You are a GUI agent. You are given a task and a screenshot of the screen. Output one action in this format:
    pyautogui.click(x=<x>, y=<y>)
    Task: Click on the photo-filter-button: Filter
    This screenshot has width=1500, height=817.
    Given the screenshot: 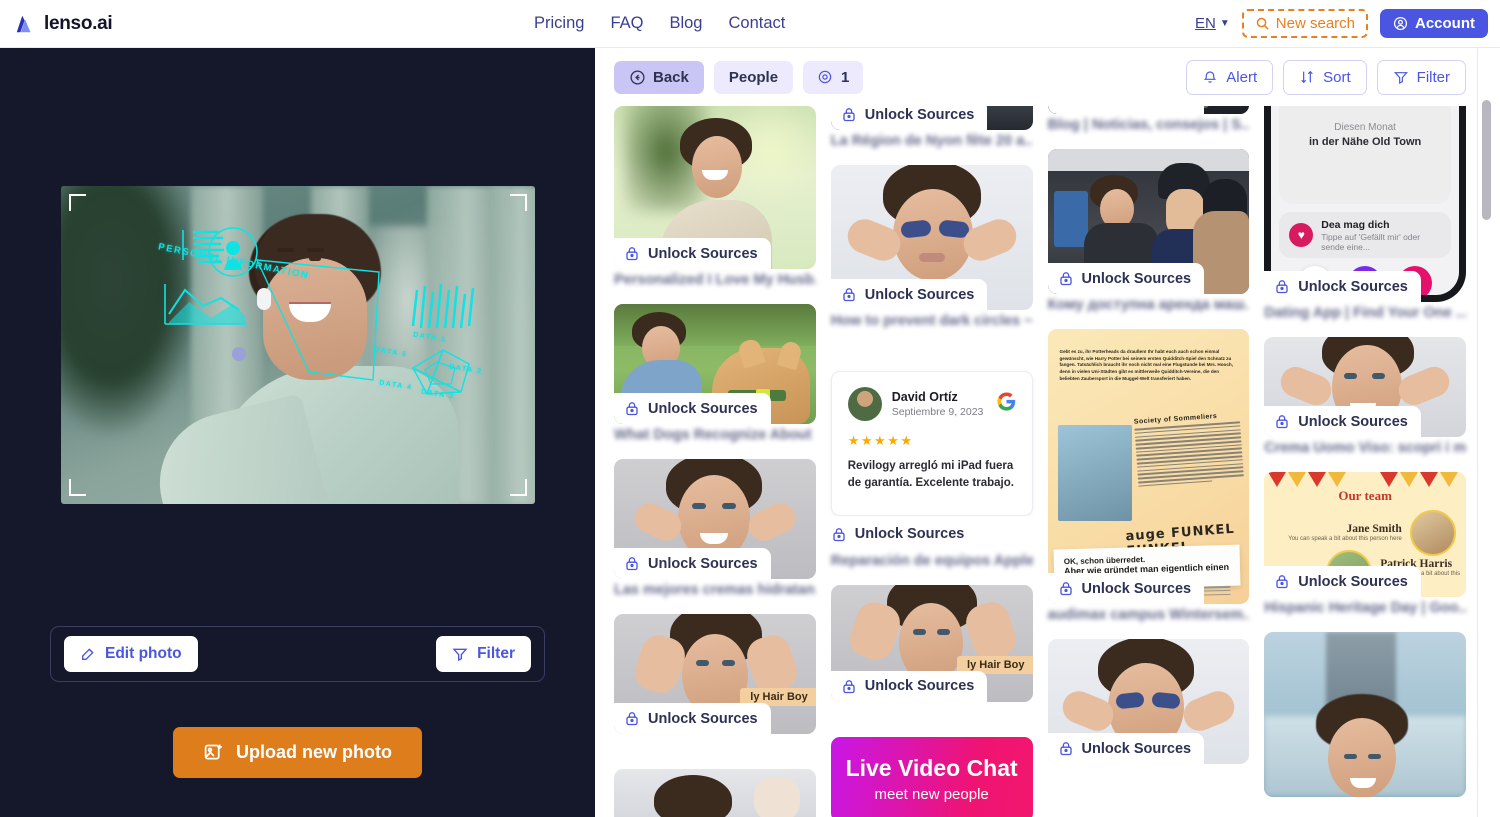 What is the action you would take?
    pyautogui.click(x=483, y=654)
    